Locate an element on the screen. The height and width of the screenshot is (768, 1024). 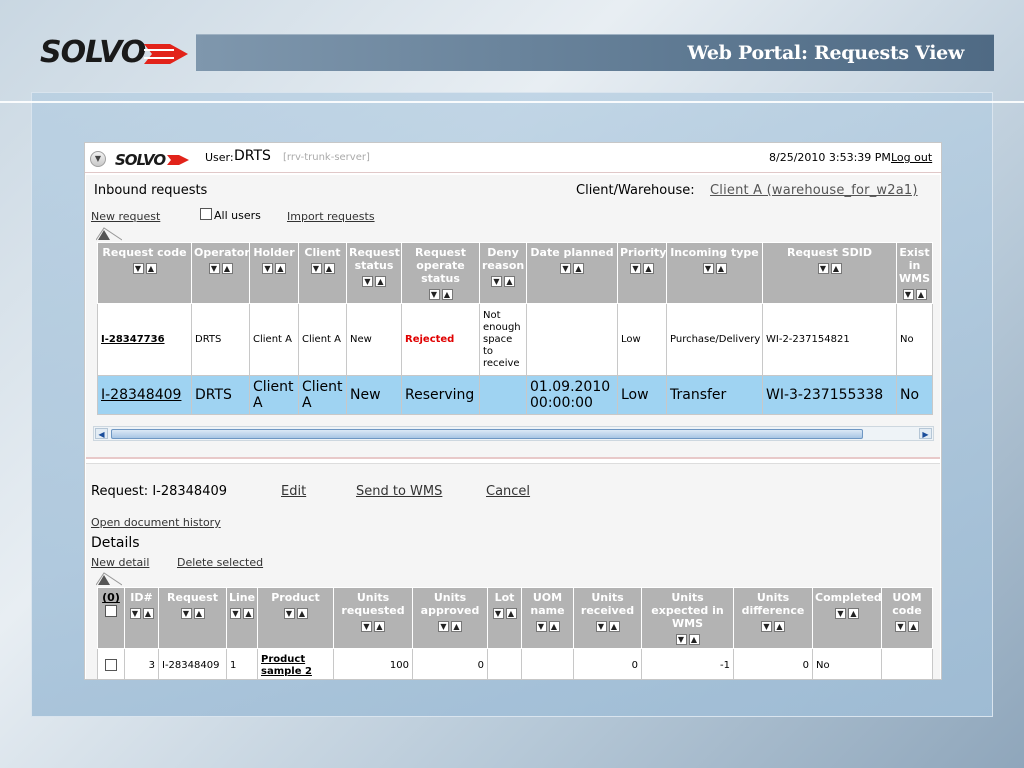
edit-link: Edit is located at coordinates (293, 491).